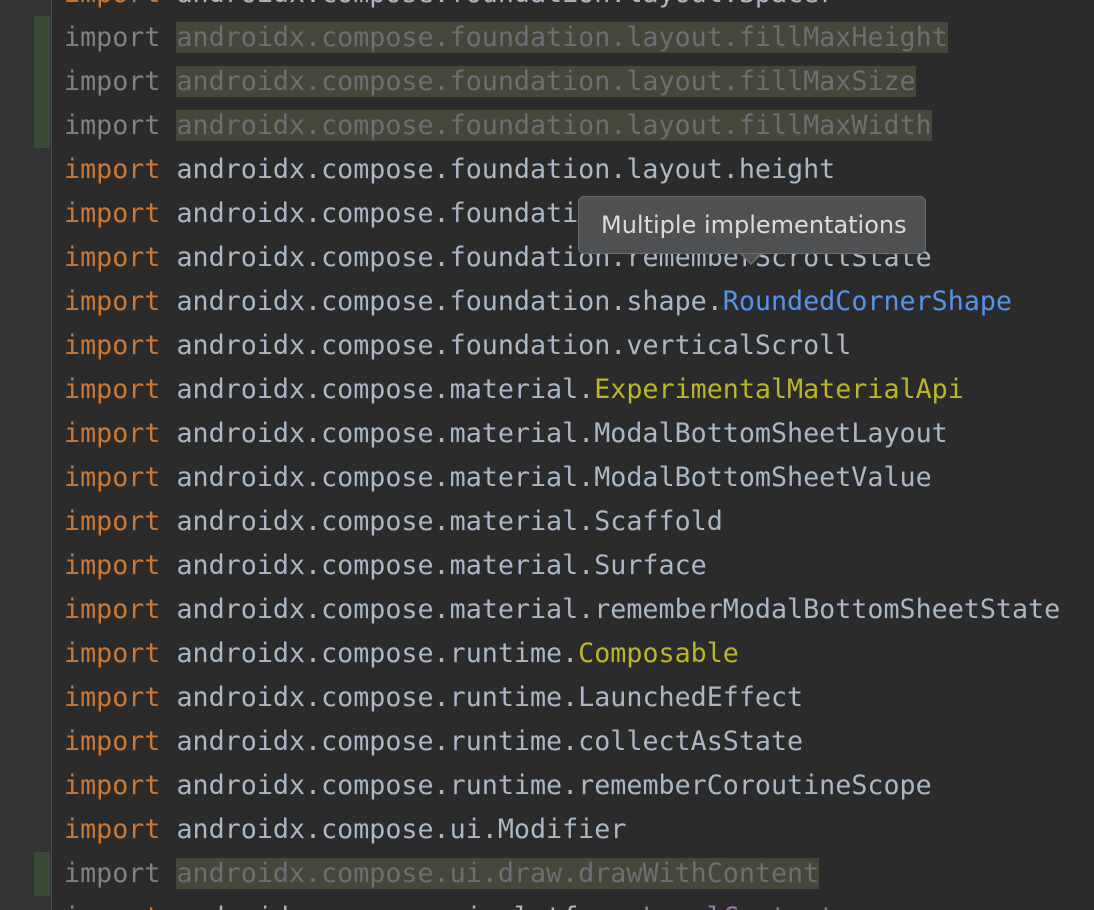 The image size is (1094, 910). Describe the element at coordinates (827, 81) in the screenshot. I see `imported-symbol: fillMaxSize` at that location.